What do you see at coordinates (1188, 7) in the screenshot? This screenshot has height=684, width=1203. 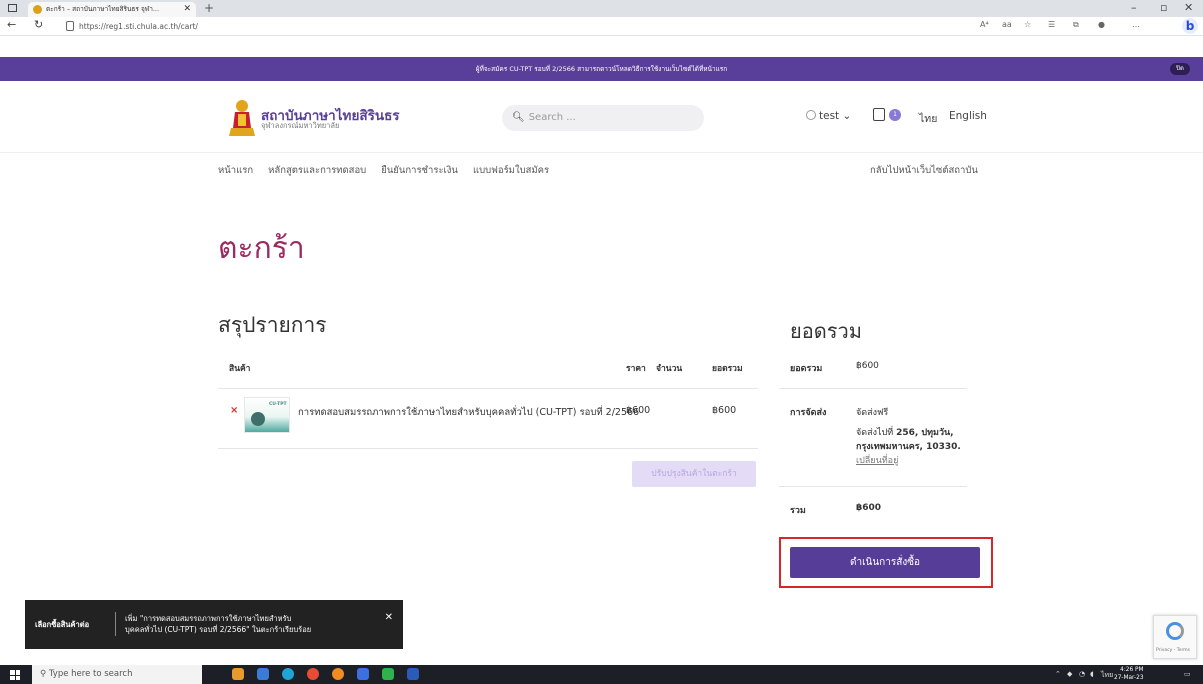 I see `close-window-icon: ✕` at bounding box center [1188, 7].